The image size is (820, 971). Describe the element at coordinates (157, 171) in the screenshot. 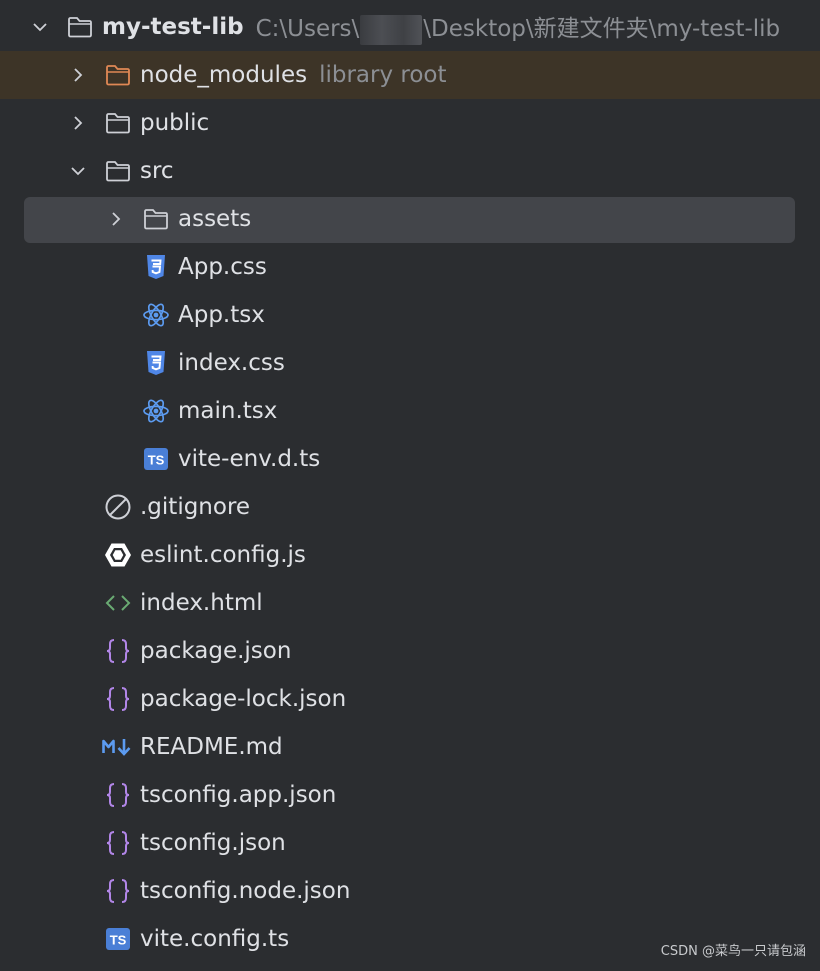

I see `item-name: src` at that location.